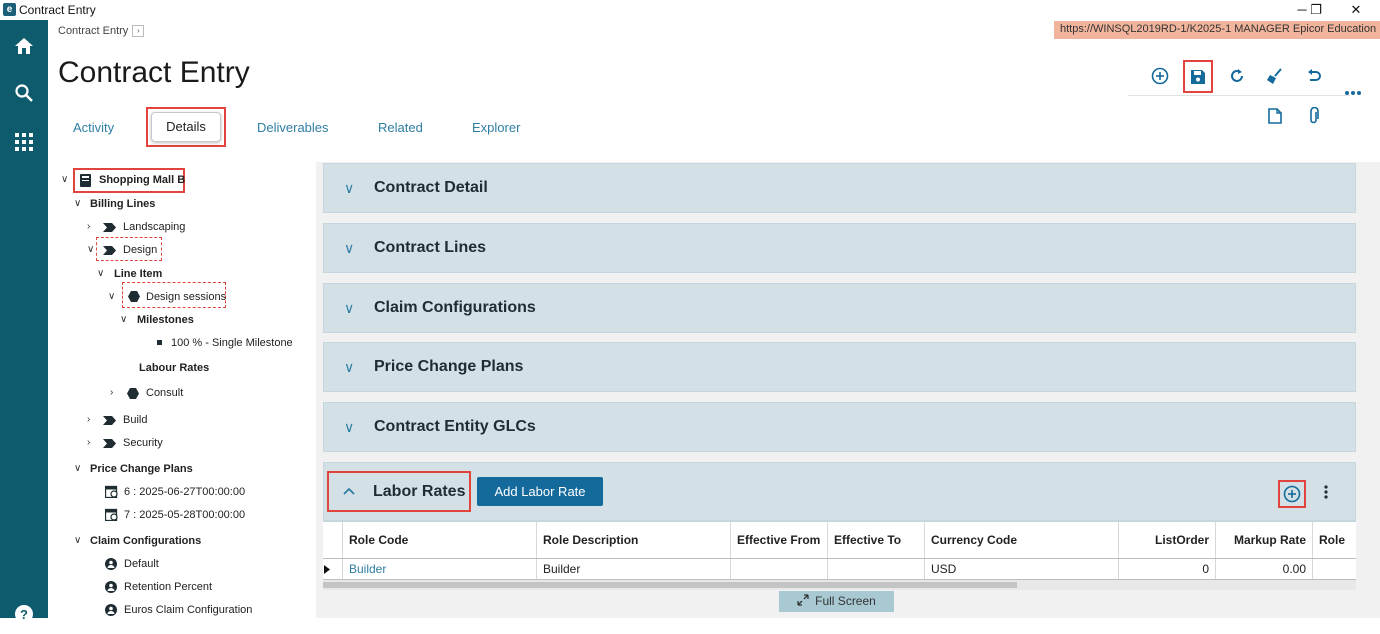 The height and width of the screenshot is (634, 1380). Describe the element at coordinates (143, 443) in the screenshot. I see `tree-security: Security` at that location.